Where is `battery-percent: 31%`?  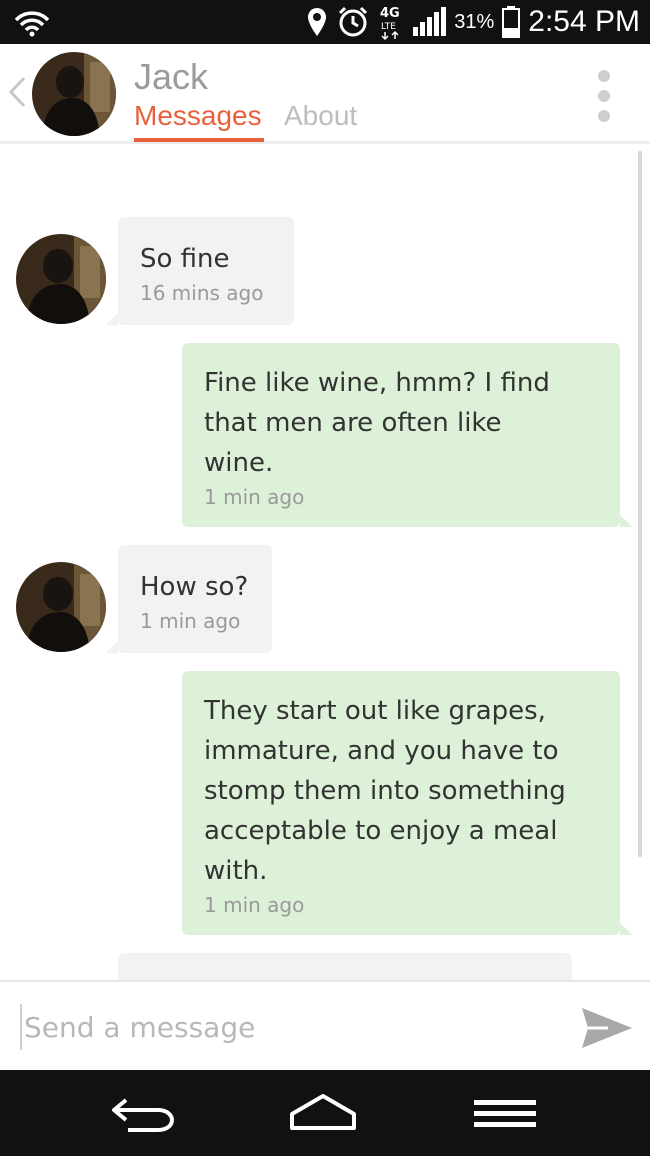 battery-percent: 31% is located at coordinates (474, 21).